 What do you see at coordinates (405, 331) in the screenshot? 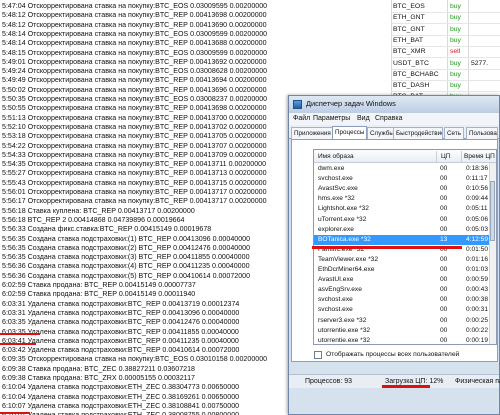
I see `process-row: utorrentie.exe *32 00 0:00:22` at bounding box center [405, 331].